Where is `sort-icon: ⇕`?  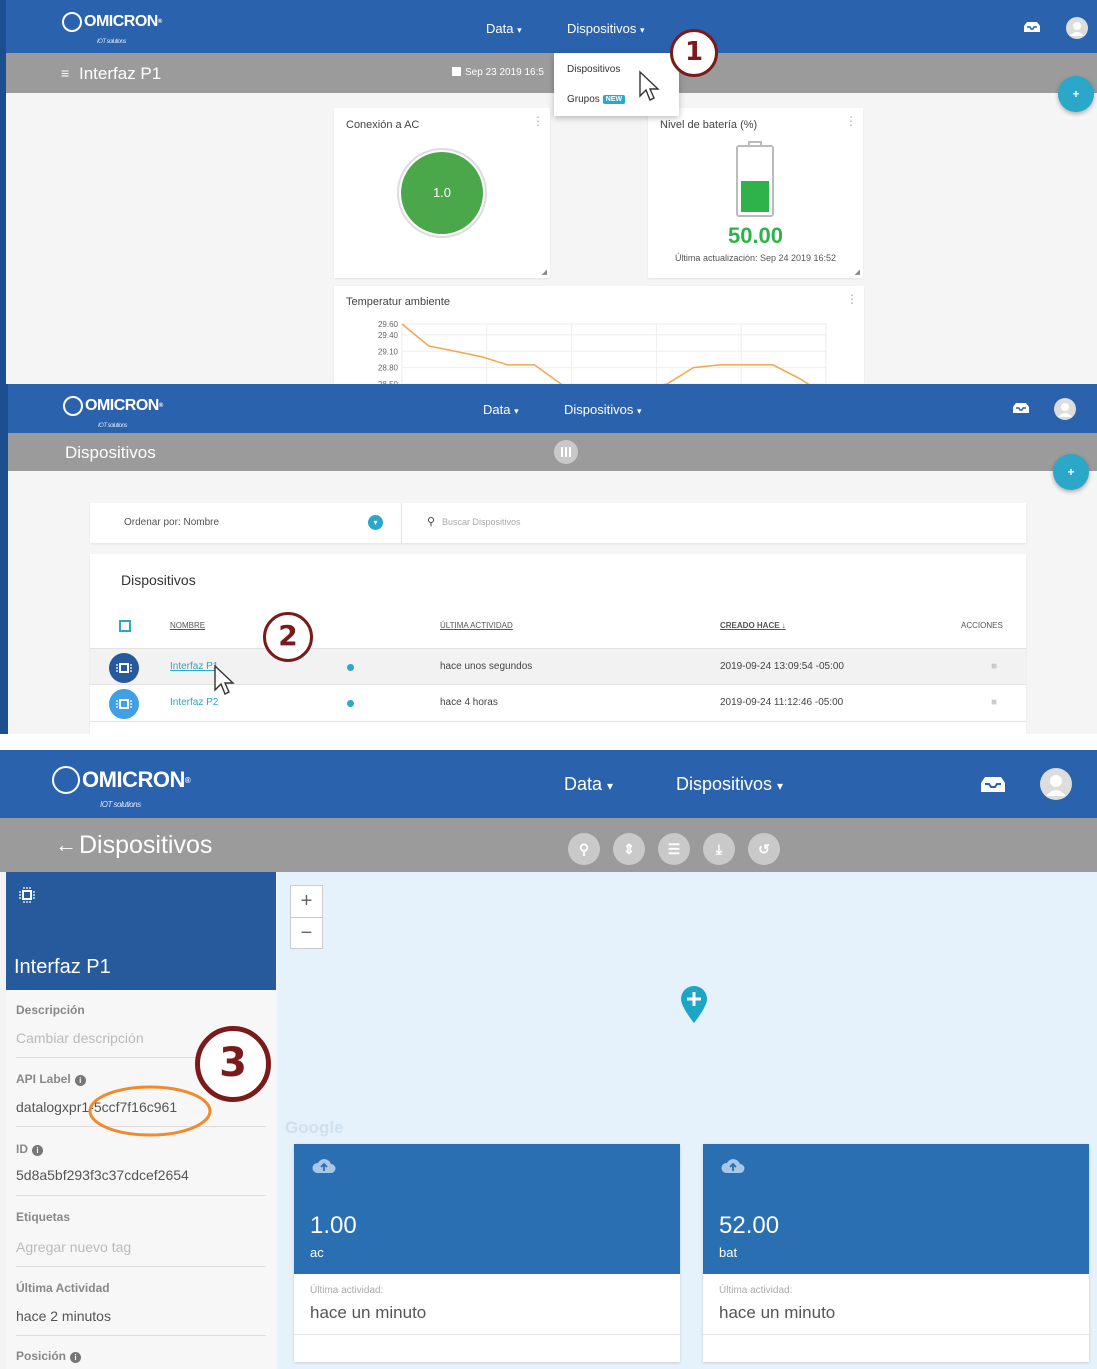
sort-icon: ⇕ is located at coordinates (629, 849).